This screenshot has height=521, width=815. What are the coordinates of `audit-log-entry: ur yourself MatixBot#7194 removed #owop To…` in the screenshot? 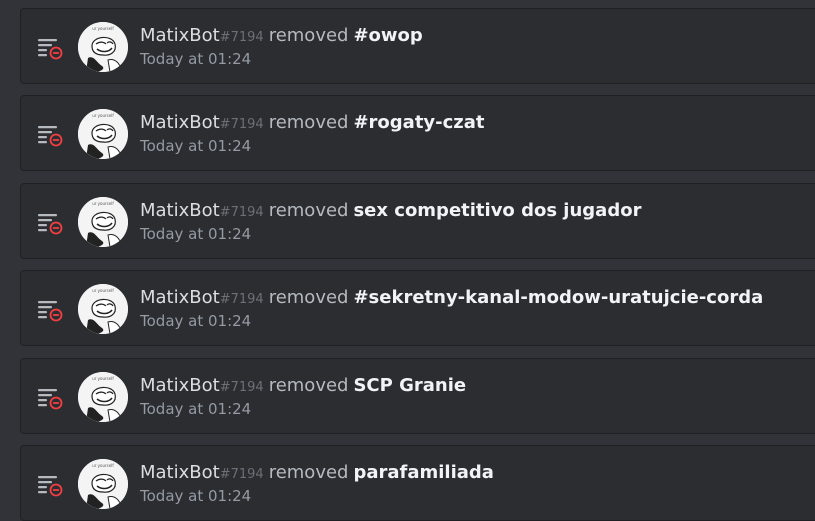 It's located at (417, 46).